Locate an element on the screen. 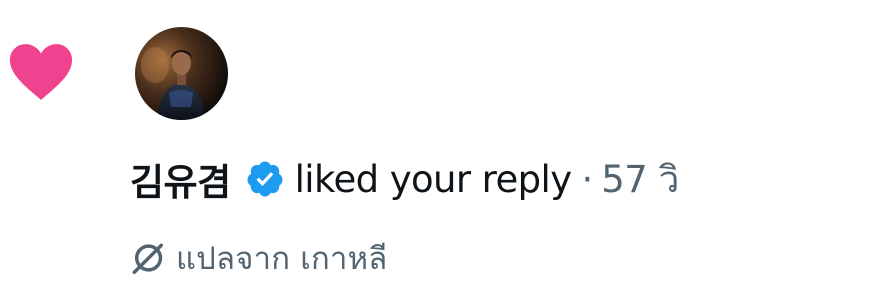 The width and height of the screenshot is (891, 297). translate-label: แปลจาก เกาหลี is located at coordinates (282, 259).